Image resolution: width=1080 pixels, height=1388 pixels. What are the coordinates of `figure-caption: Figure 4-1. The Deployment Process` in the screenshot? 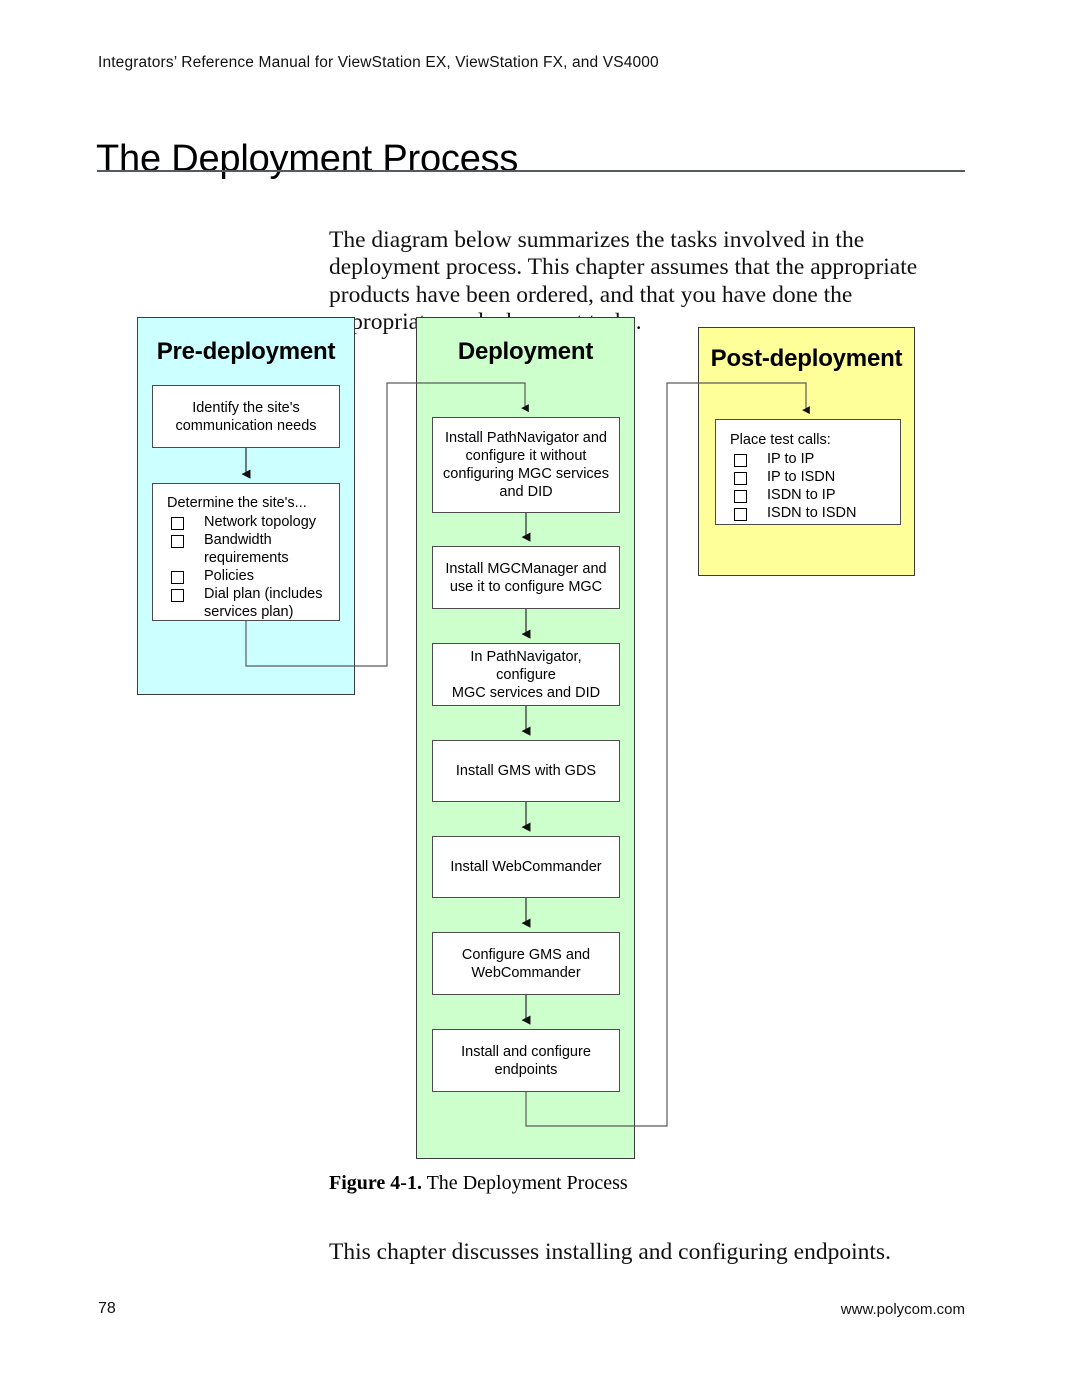 It's located at (478, 1183).